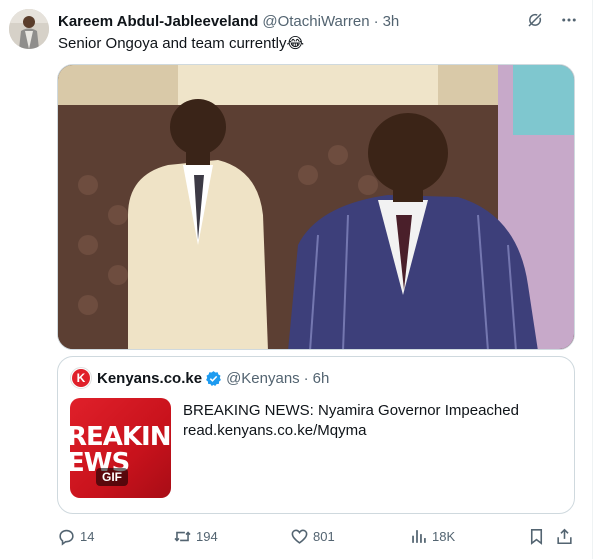 This screenshot has width=601, height=559. I want to click on author-name: Kareem Abdul-Jableeveland, so click(158, 21).